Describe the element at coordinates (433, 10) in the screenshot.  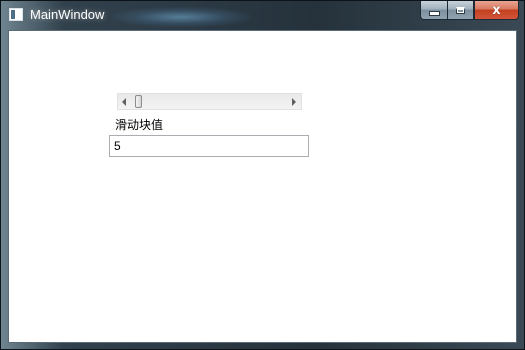
I see `minimize-button` at that location.